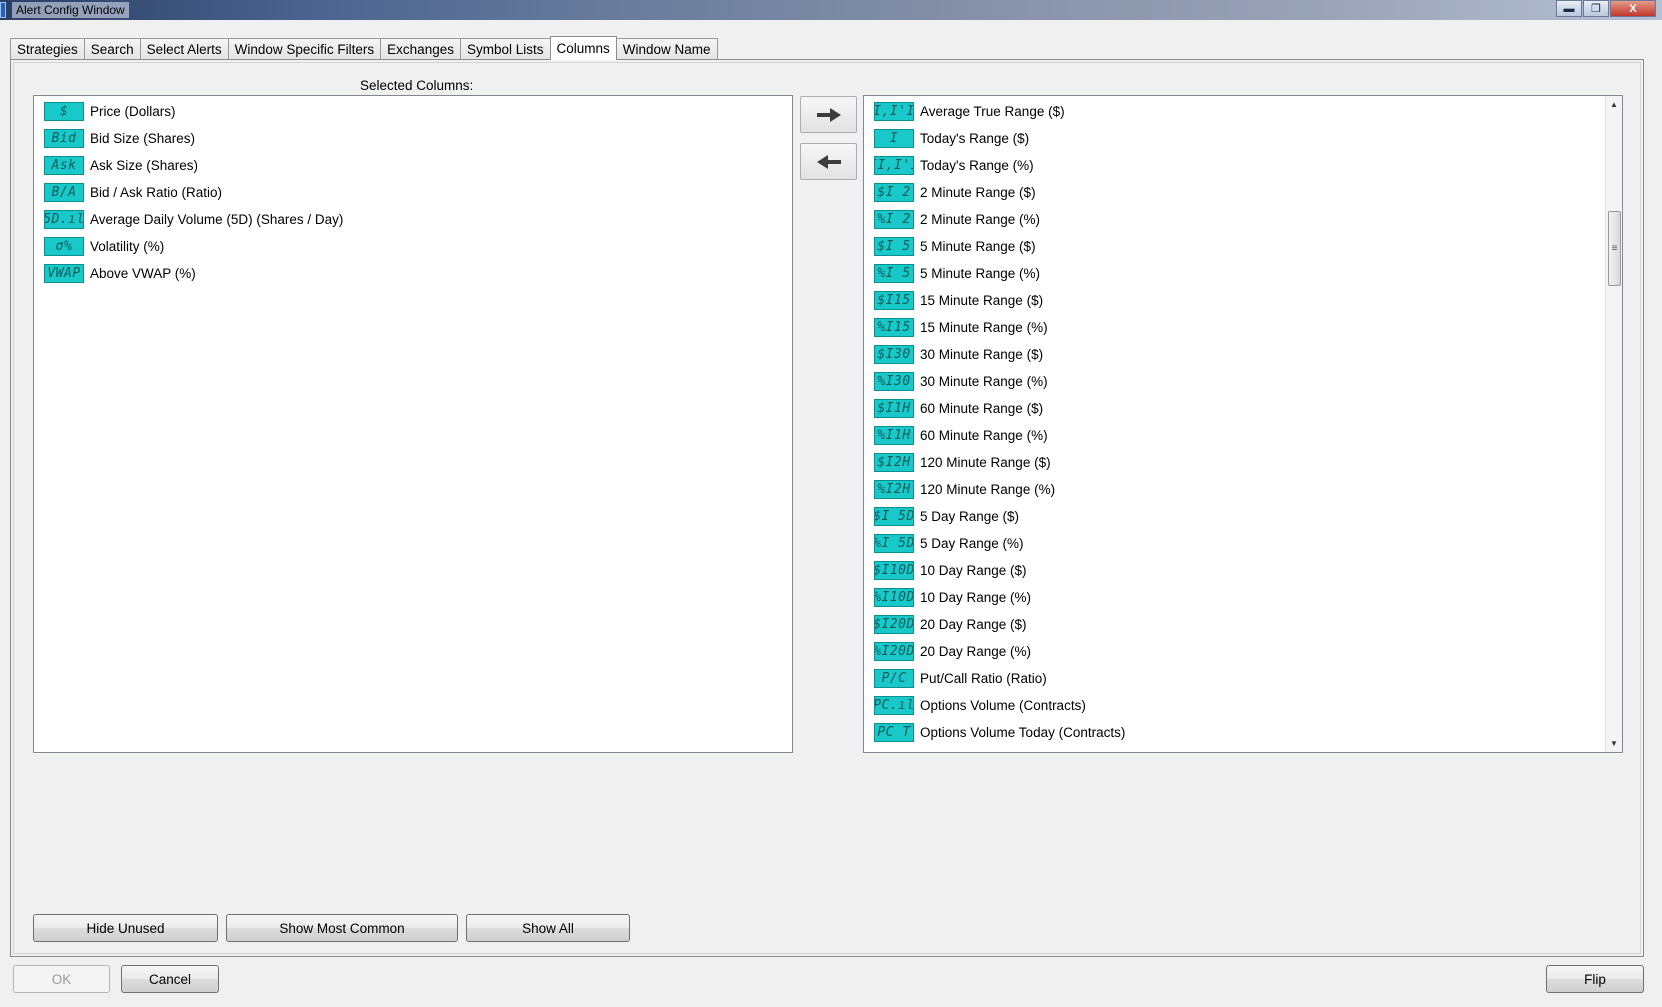 The width and height of the screenshot is (1662, 1007). Describe the element at coordinates (1613, 424) in the screenshot. I see `available-columns-scrollbar: ▲ ≡ ▼` at that location.